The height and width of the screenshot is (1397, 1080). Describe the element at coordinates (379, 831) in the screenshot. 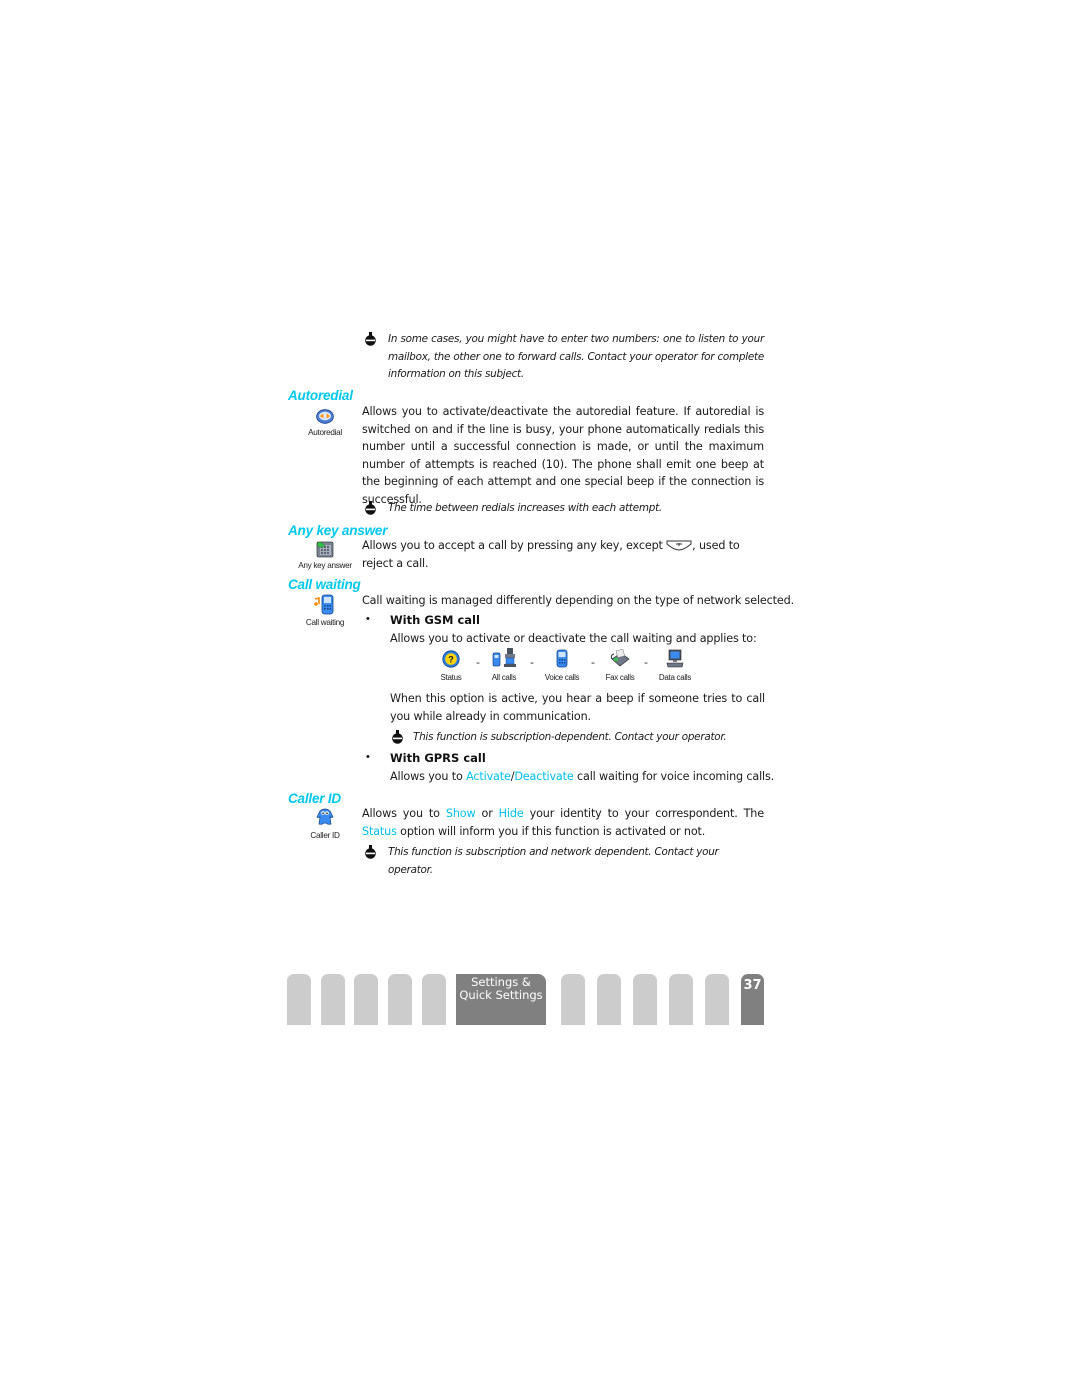

I see `status-option: Status` at that location.